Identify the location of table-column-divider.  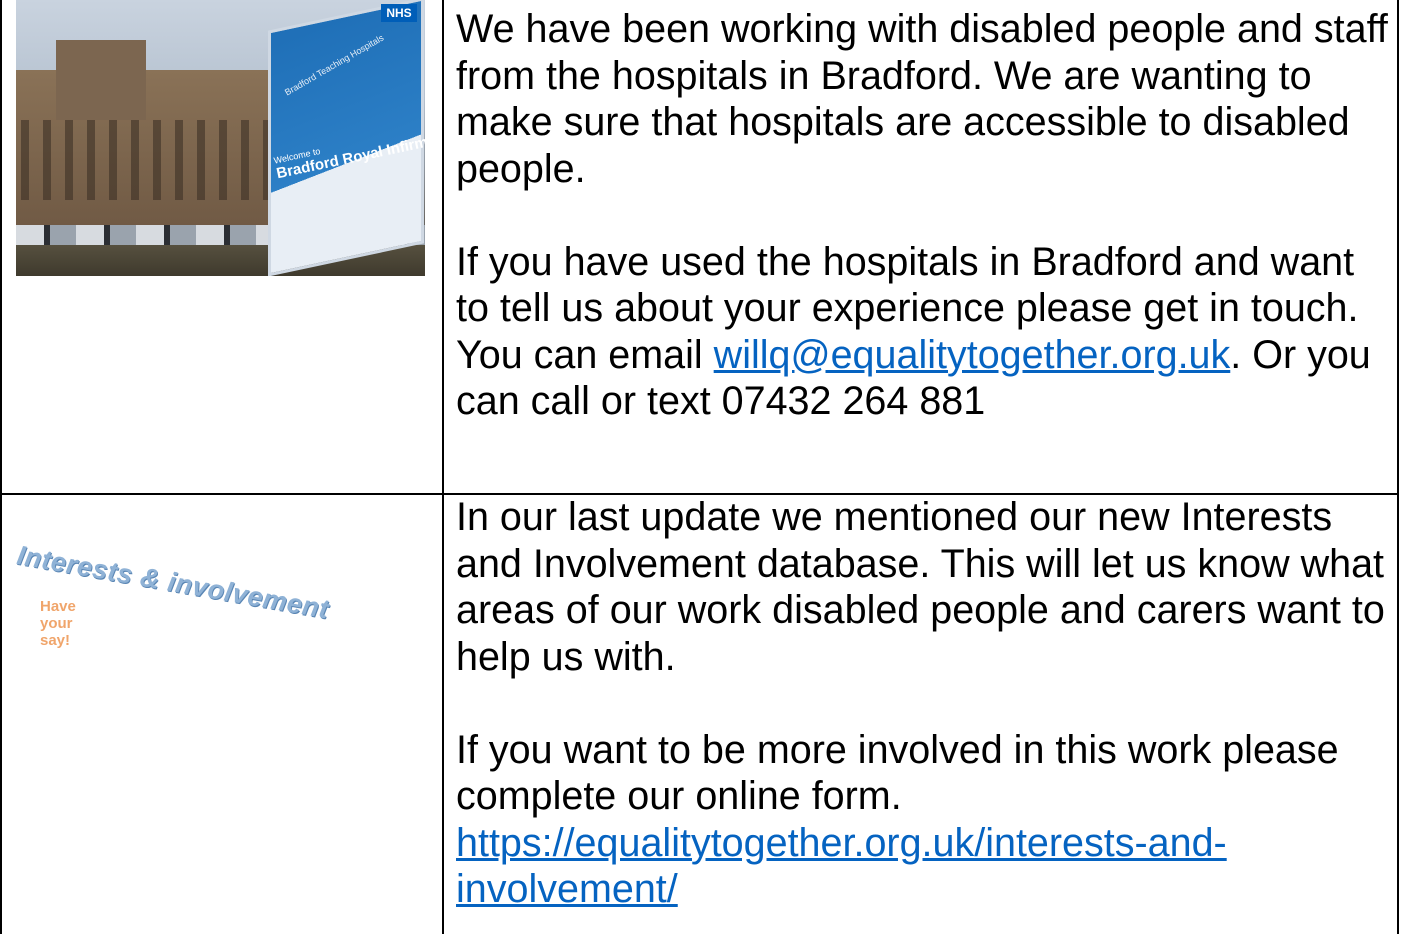
(443, 467).